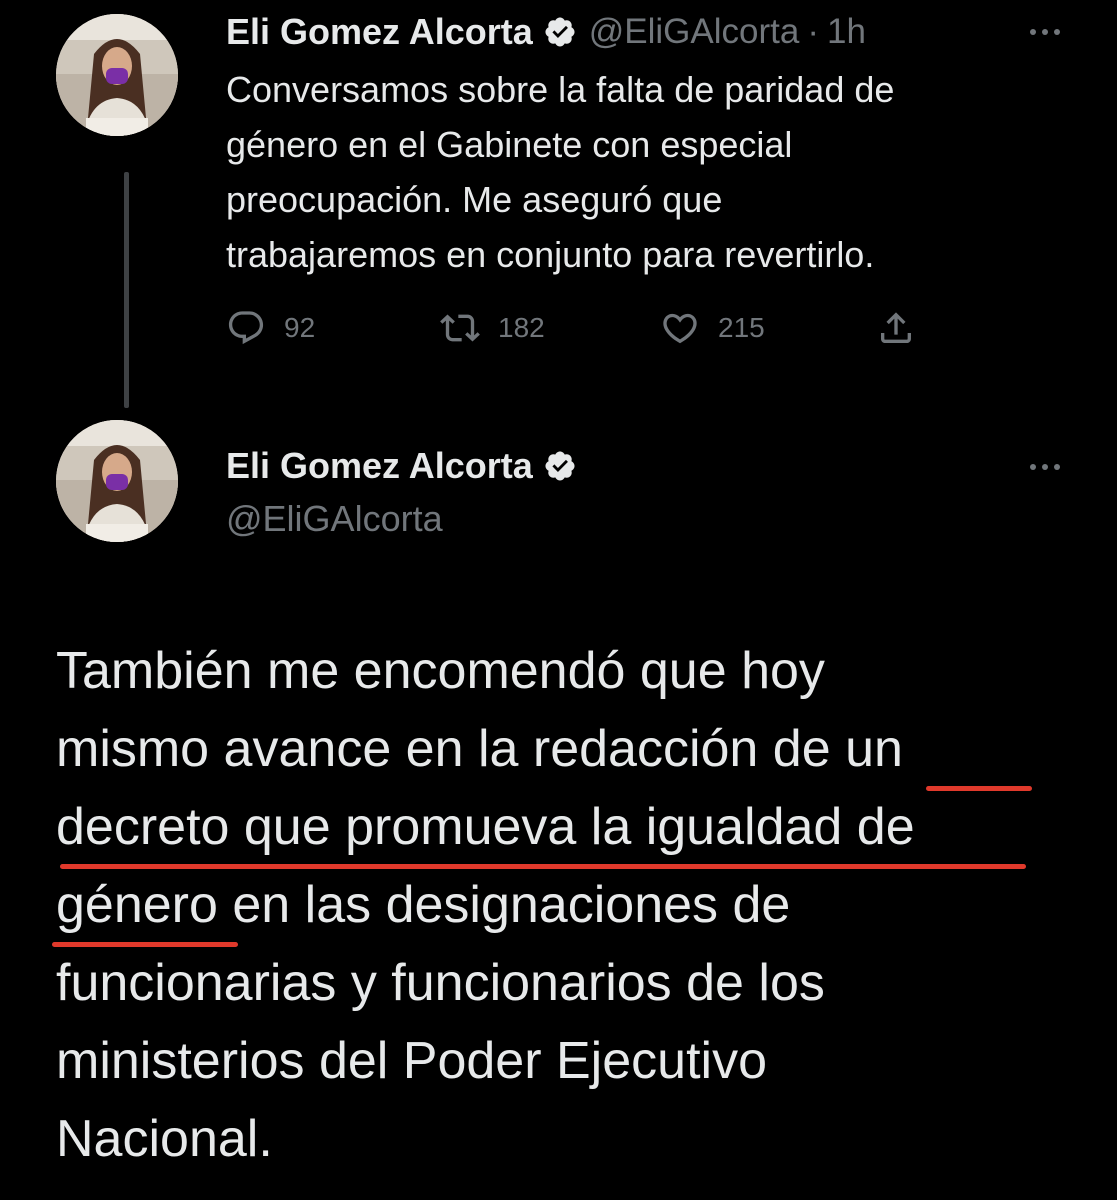 Image resolution: width=1117 pixels, height=1200 pixels. What do you see at coordinates (560, 89) in the screenshot?
I see `tweet1-text-line: Conversamos sobre la falta de paridad de` at bounding box center [560, 89].